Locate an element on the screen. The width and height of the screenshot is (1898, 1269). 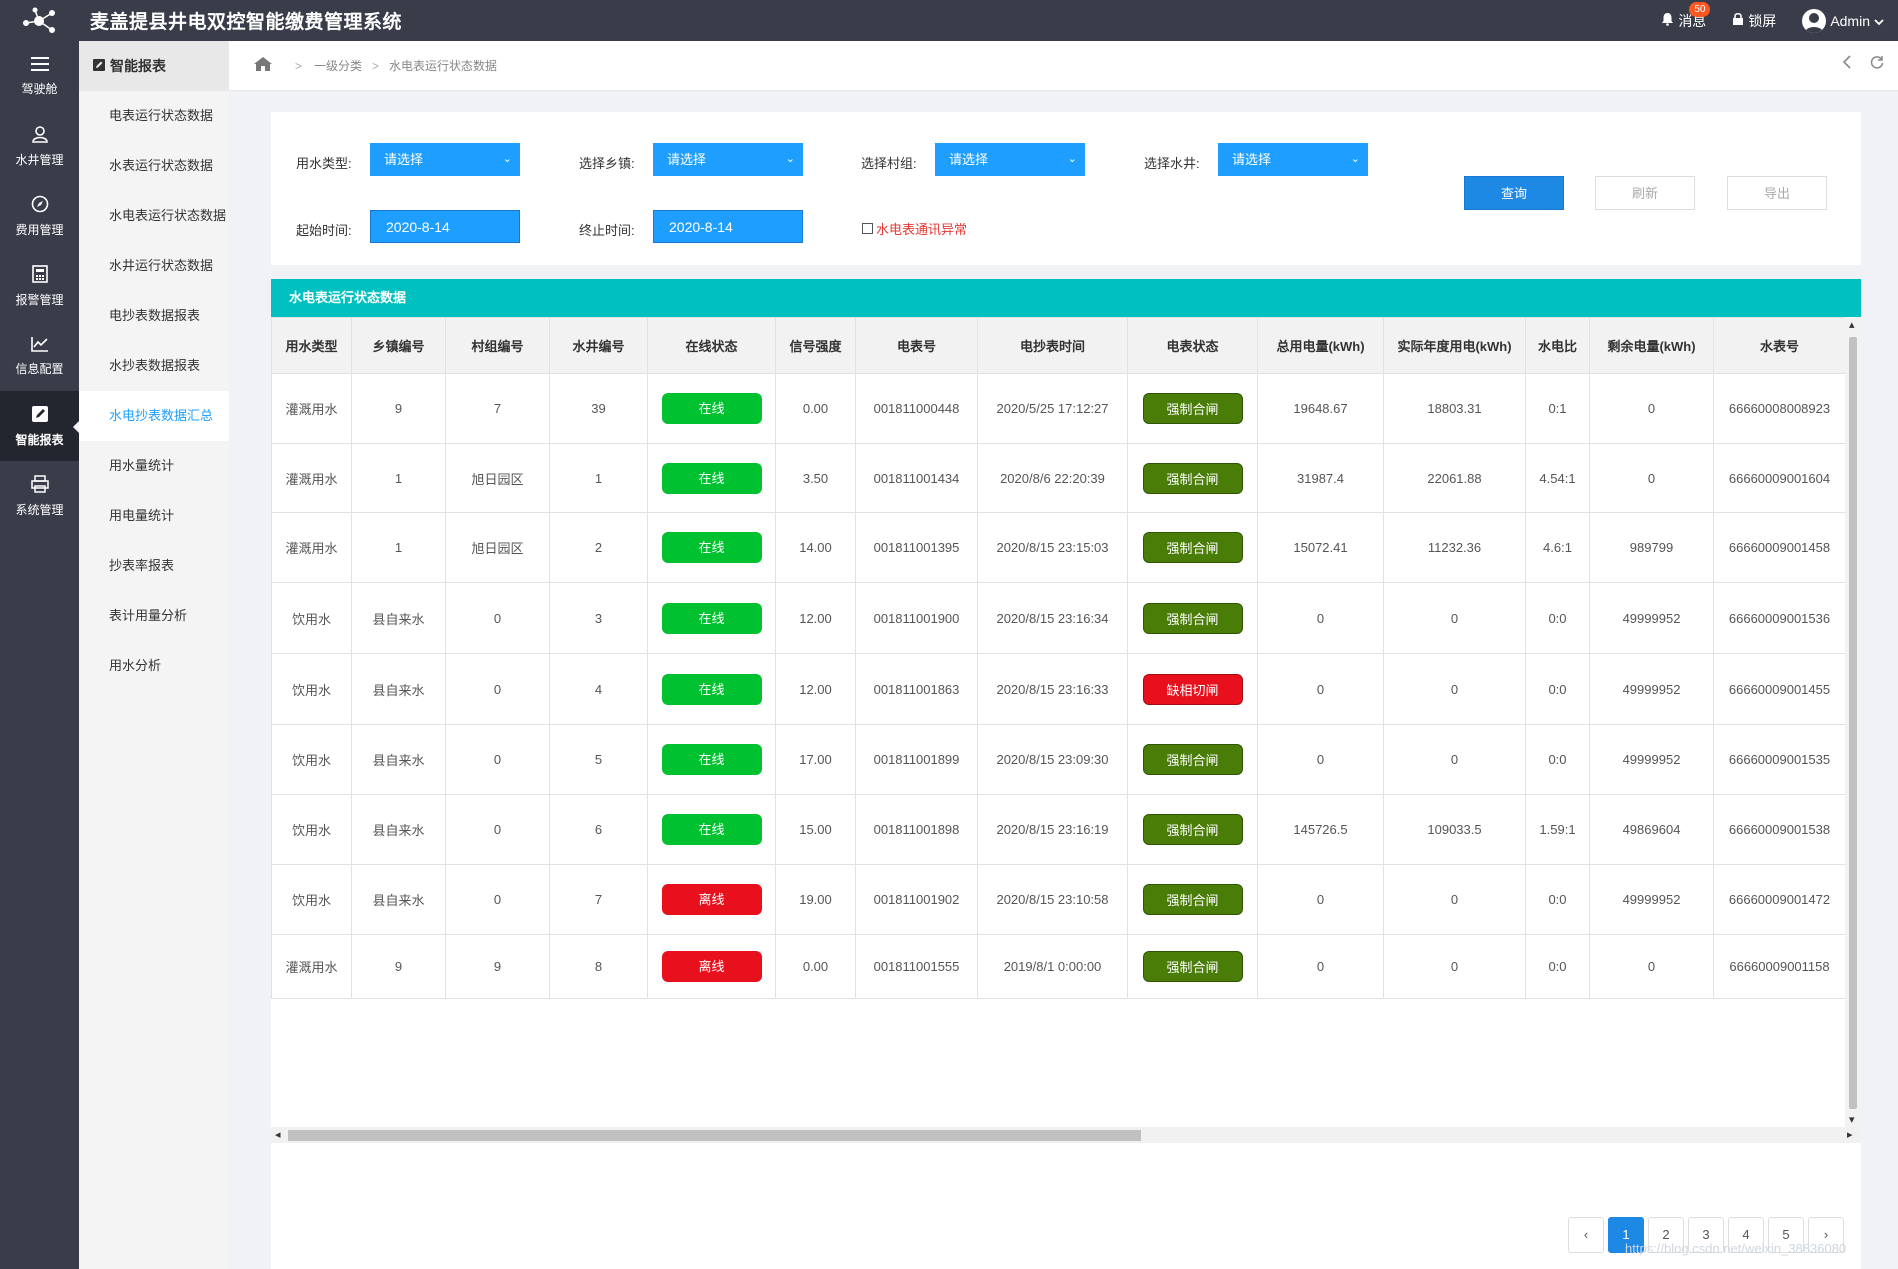
subnav-item: 用水量统计 is located at coordinates (154, 466).